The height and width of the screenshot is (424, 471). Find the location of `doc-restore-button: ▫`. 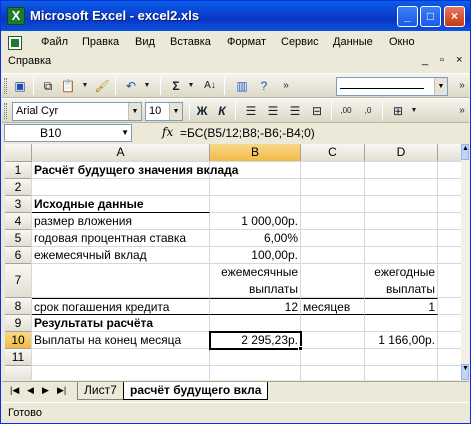

doc-restore-button: ▫ is located at coordinates (442, 60).